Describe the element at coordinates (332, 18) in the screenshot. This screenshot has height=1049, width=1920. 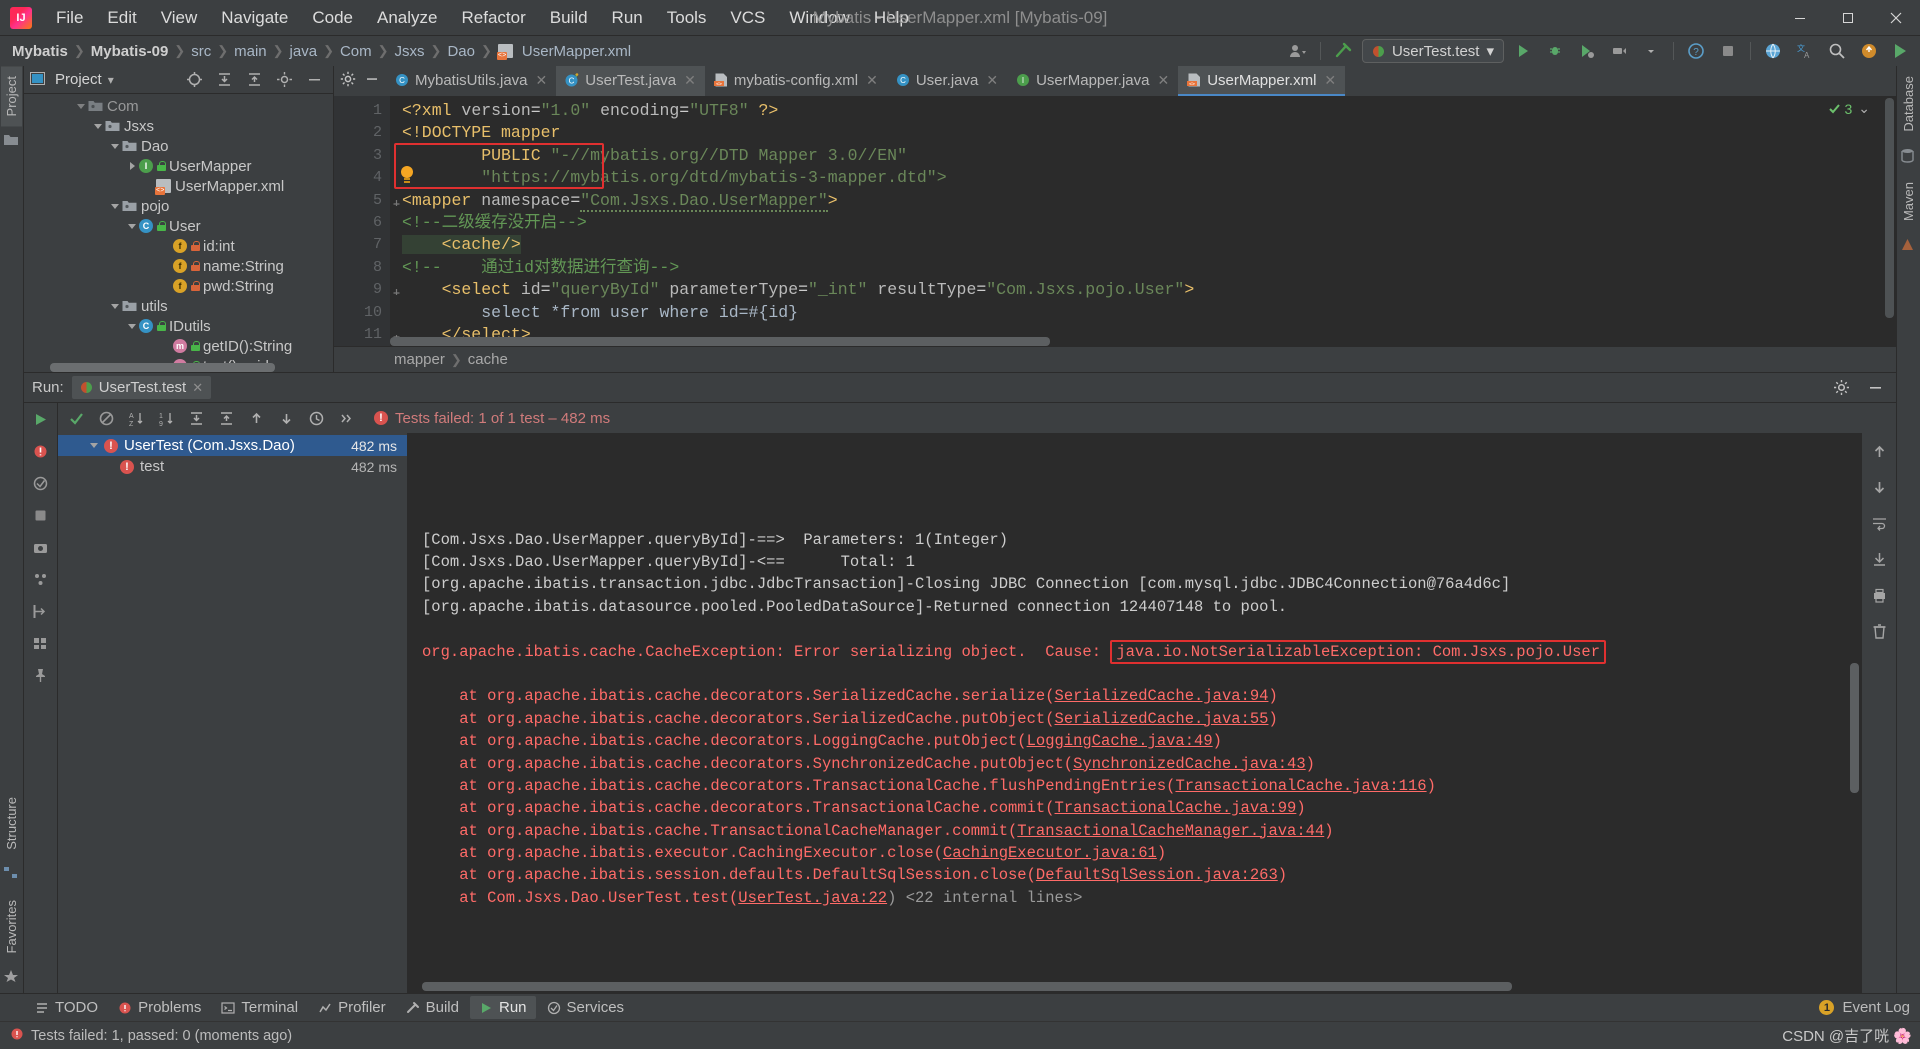
I see `menu-code: Code` at that location.